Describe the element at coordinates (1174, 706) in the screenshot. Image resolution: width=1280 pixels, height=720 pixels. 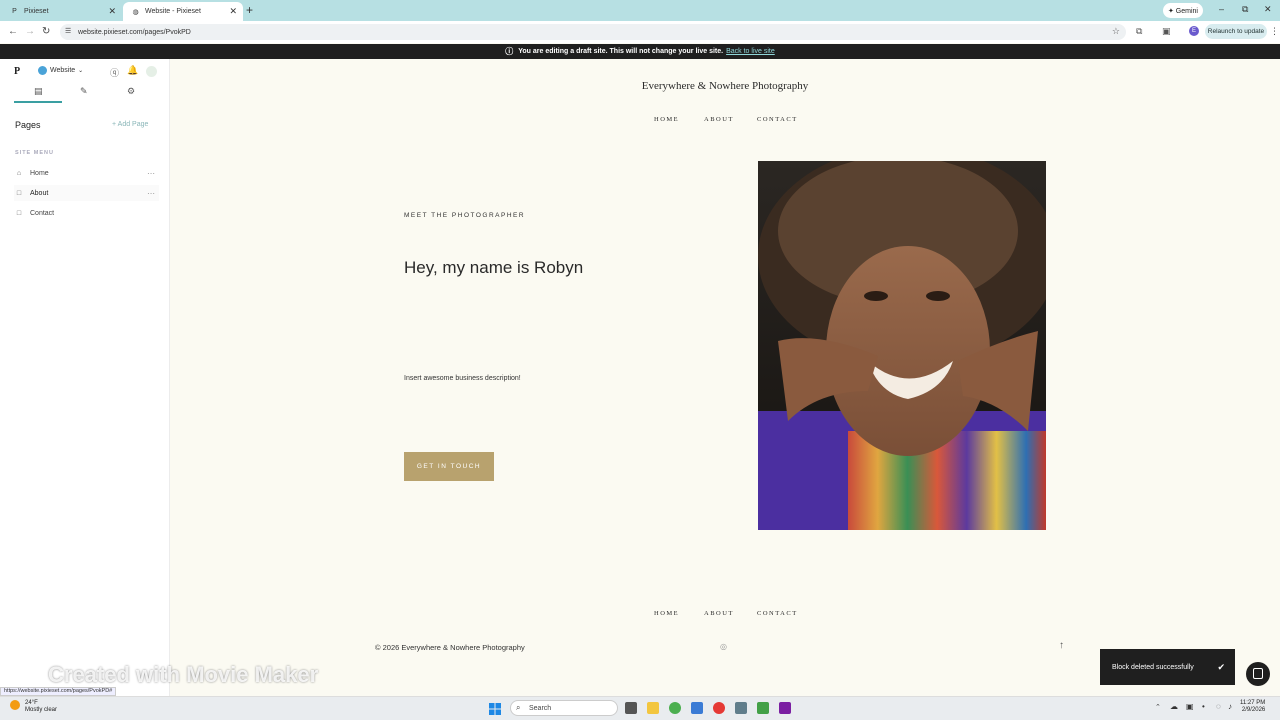
I see `cloud-icon: ☁` at that location.